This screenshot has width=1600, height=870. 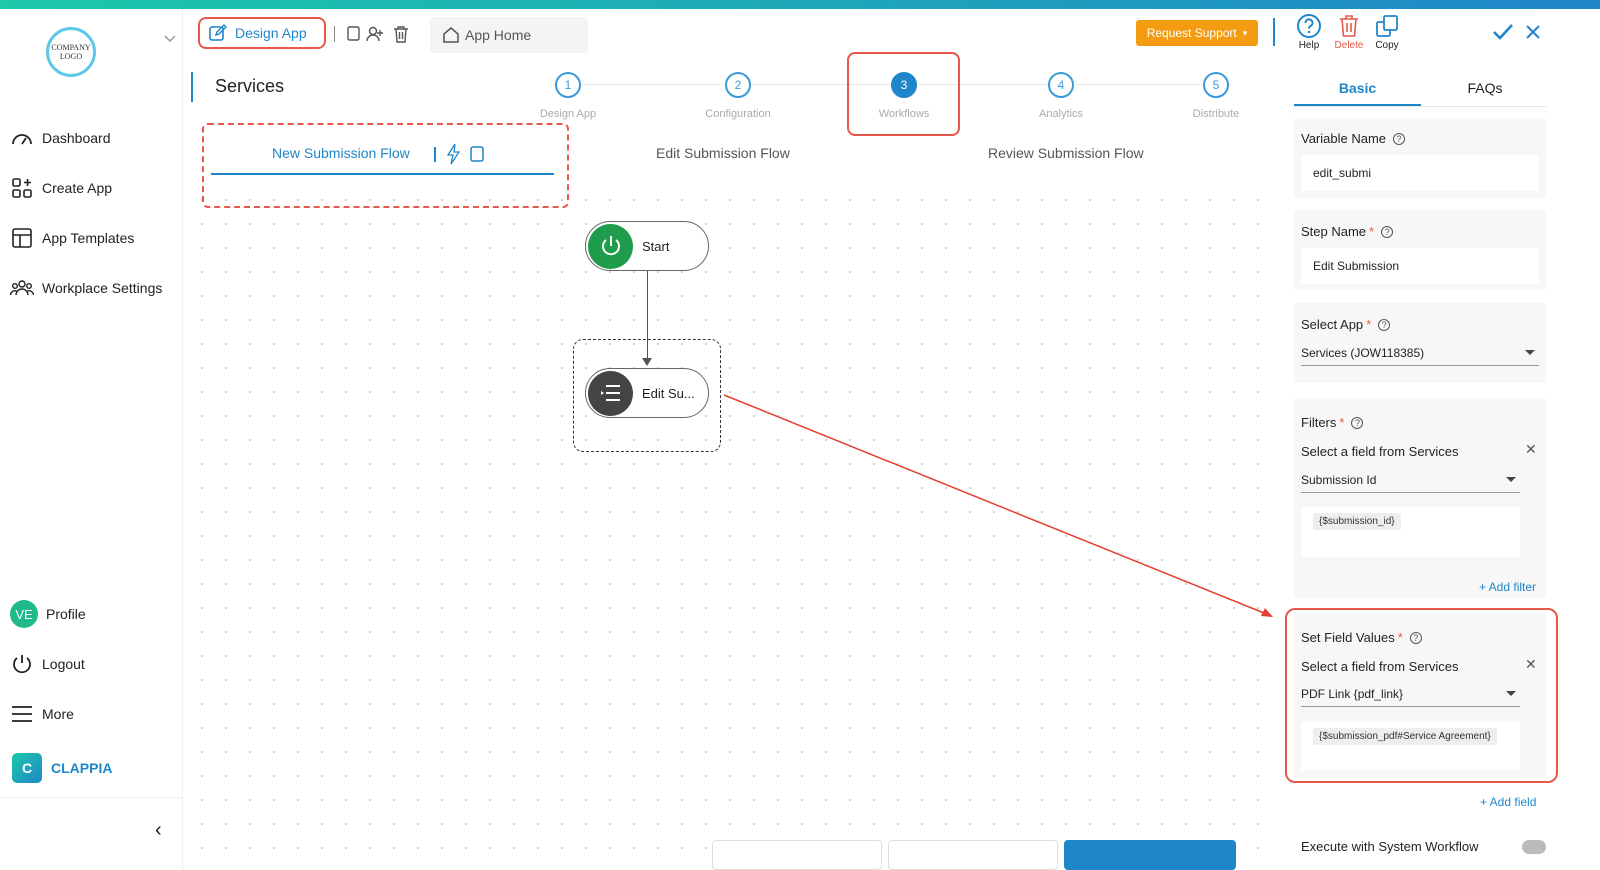 I want to click on edit-list-icon, so click(x=610, y=393).